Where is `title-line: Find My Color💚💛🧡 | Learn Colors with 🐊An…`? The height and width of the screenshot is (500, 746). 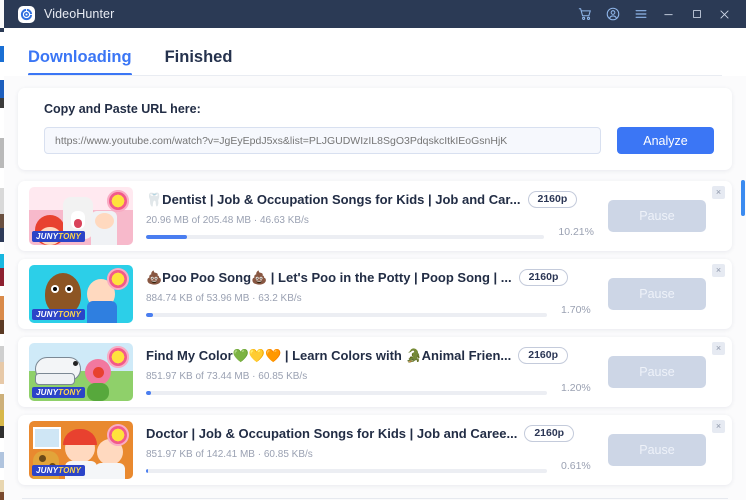 title-line: Find My Color💚💛🧡 | Learn Colors with 🐊An… is located at coordinates (370, 355).